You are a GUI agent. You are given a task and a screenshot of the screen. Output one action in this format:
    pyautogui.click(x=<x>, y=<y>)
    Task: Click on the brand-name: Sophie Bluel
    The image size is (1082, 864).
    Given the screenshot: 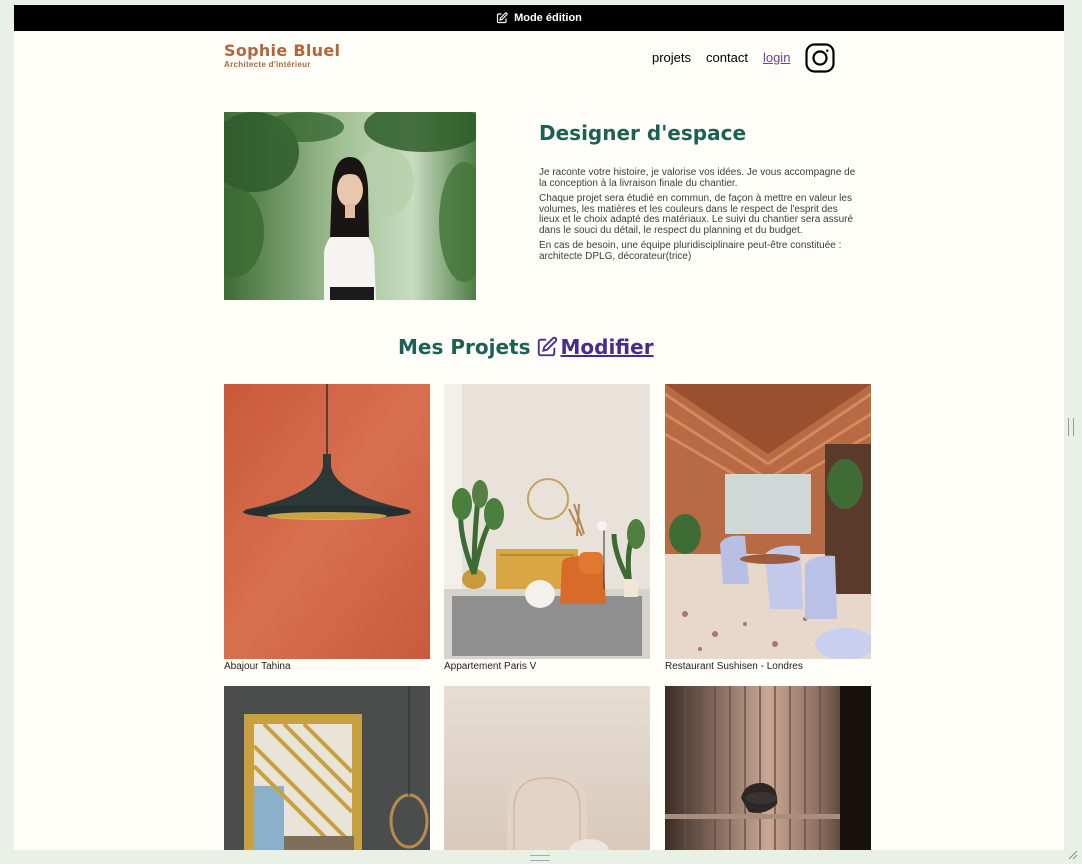 What is the action you would take?
    pyautogui.click(x=282, y=50)
    